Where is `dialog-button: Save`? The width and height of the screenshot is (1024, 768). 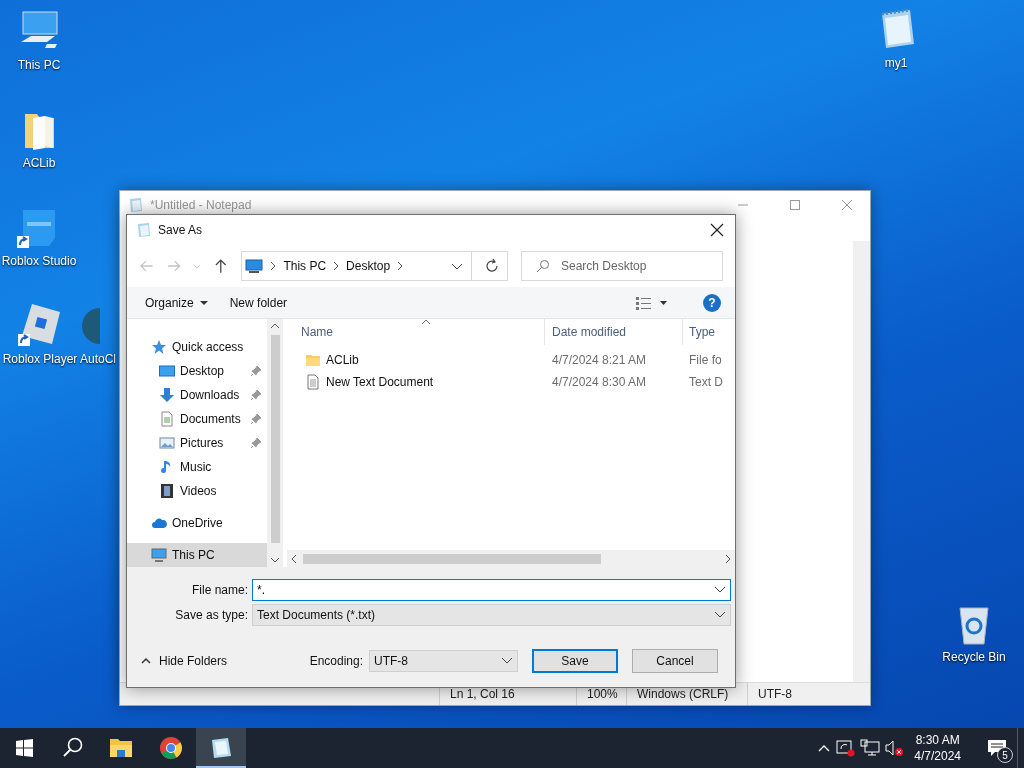
dialog-button: Save is located at coordinates (575, 661).